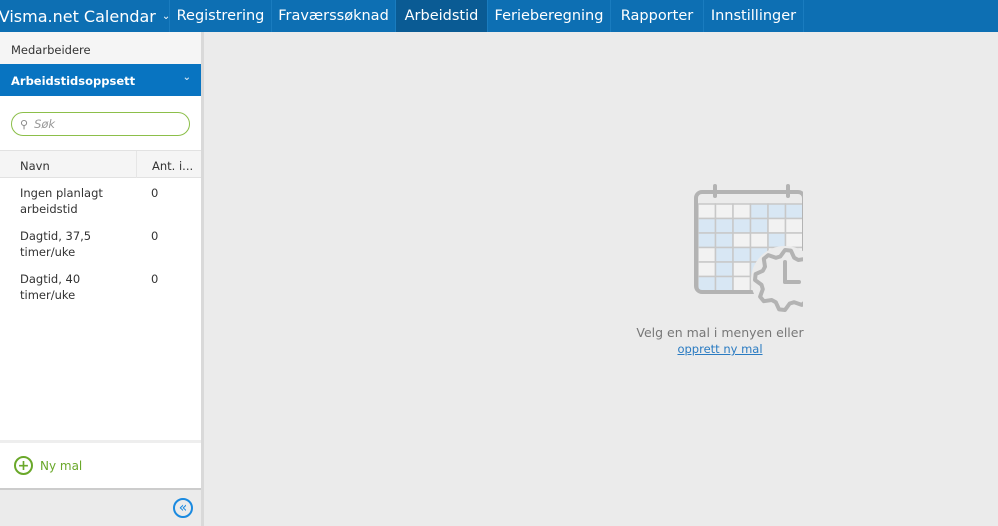 The image size is (998, 526). I want to click on app-switcher: Visma.net Calendar ⌄, so click(85, 16).